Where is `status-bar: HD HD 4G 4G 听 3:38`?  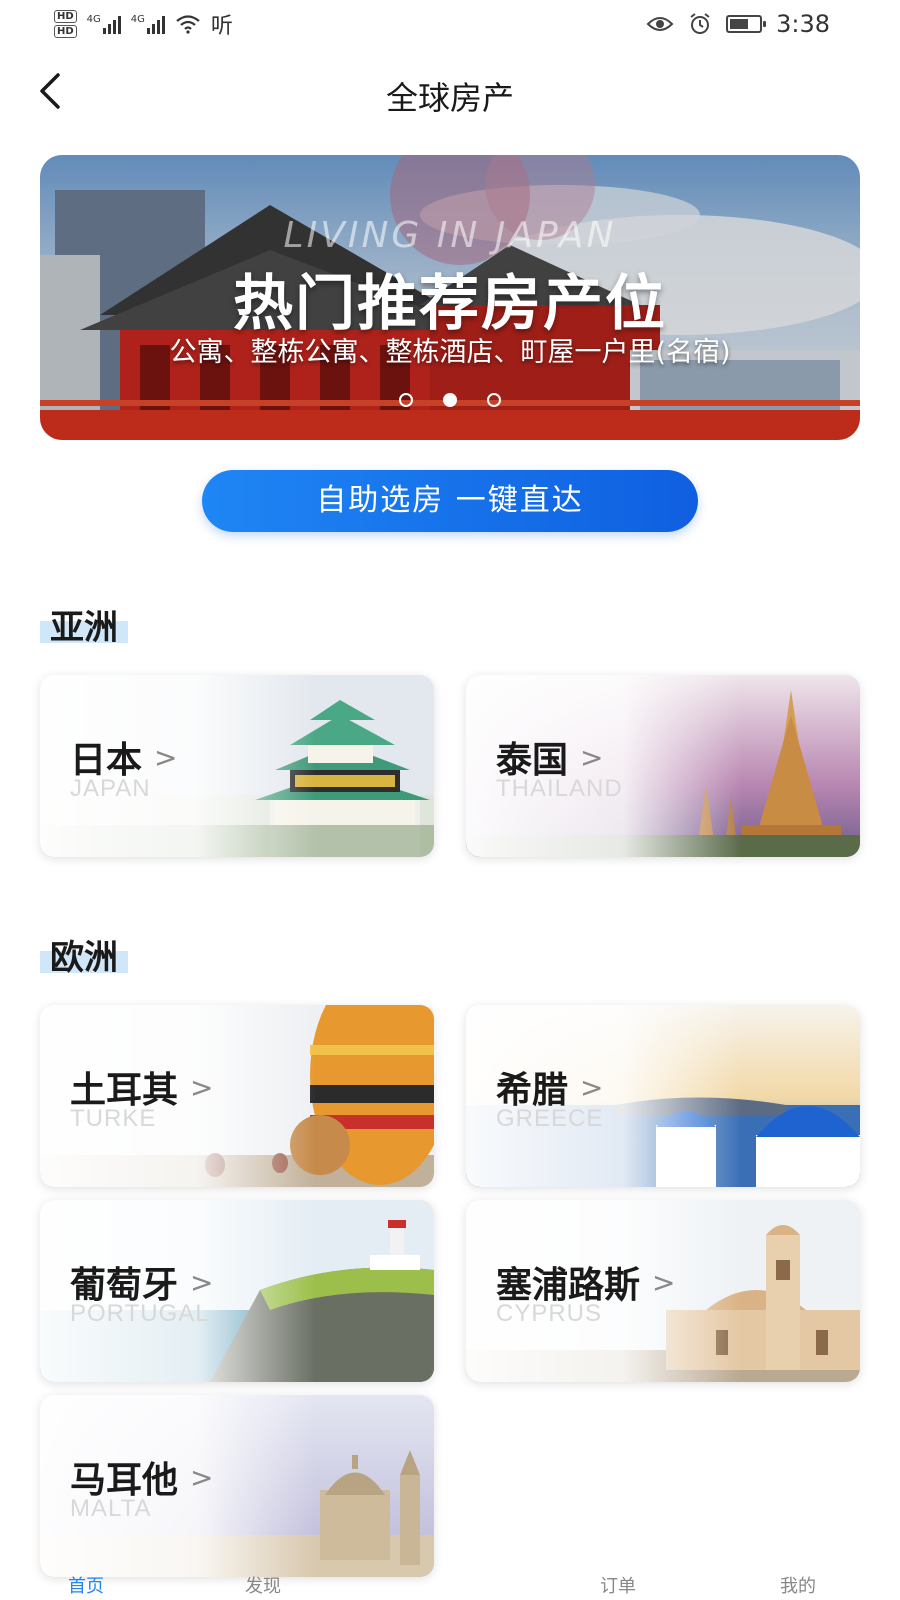 status-bar: HD HD 4G 4G 听 3:38 is located at coordinates (450, 24).